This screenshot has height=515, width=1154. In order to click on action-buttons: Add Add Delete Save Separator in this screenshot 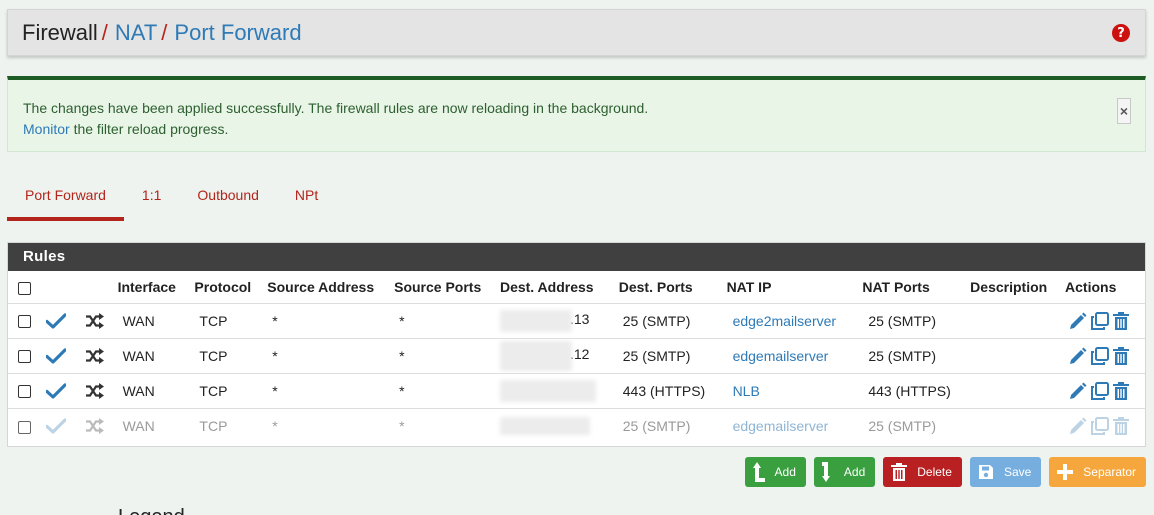, I will do `click(945, 472)`.